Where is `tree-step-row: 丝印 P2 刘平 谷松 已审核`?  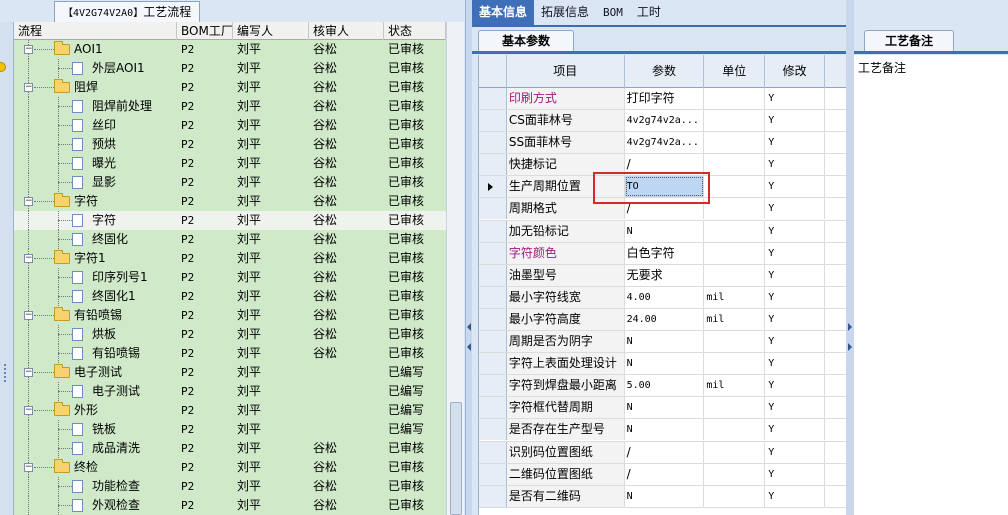 tree-step-row: 丝印 P2 刘平 谷松 已审核 is located at coordinates (230, 125).